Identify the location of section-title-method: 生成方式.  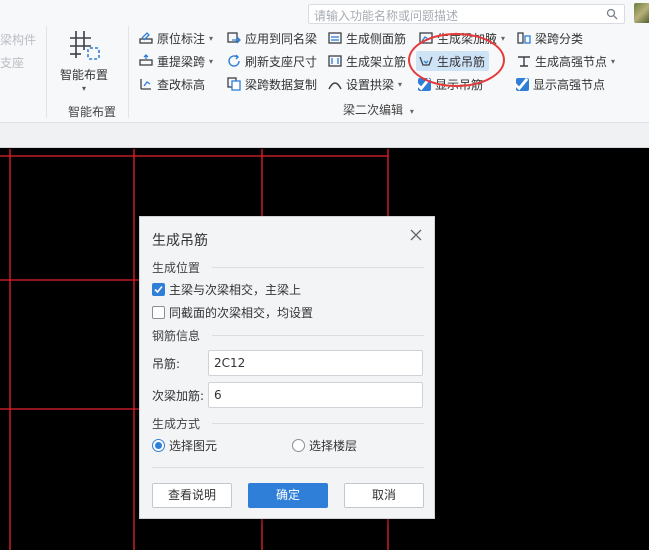
(176, 424).